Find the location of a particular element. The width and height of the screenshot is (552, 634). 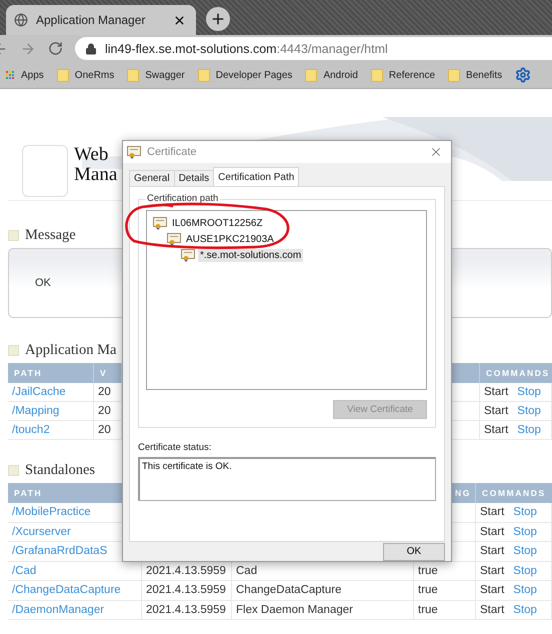

column-header: V is located at coordinates (108, 373).